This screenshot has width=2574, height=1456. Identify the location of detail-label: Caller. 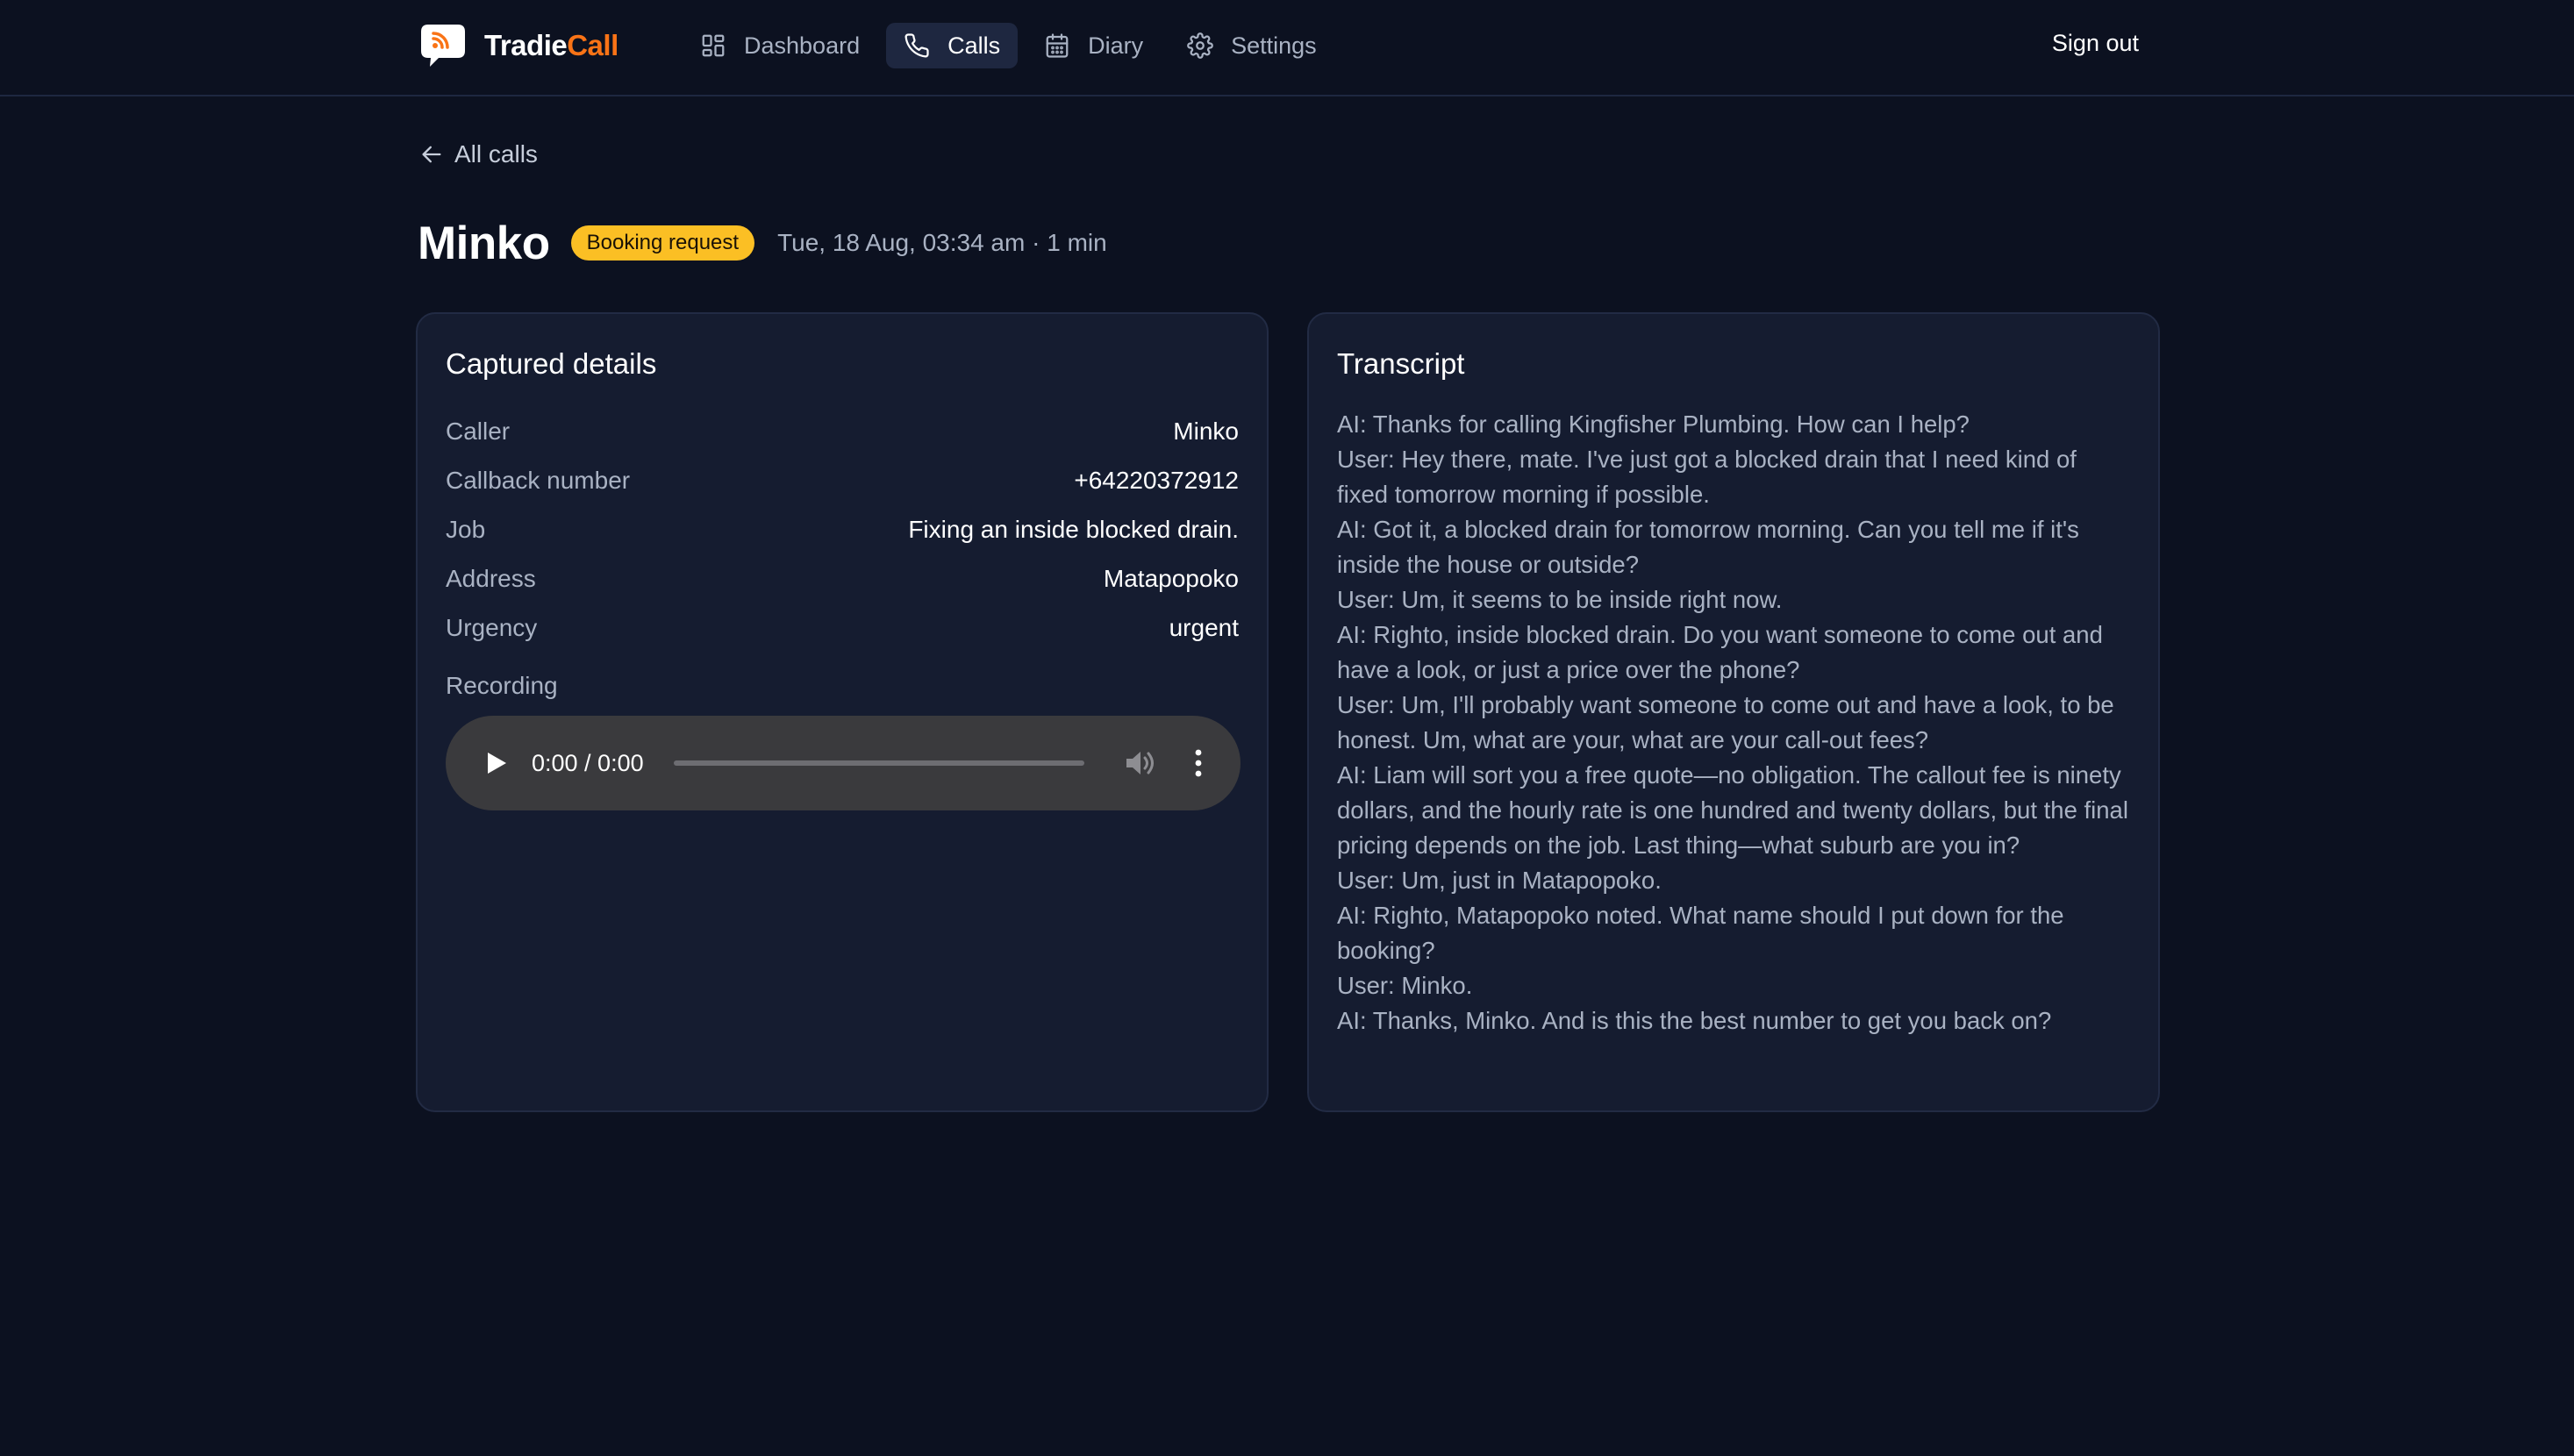
(478, 431).